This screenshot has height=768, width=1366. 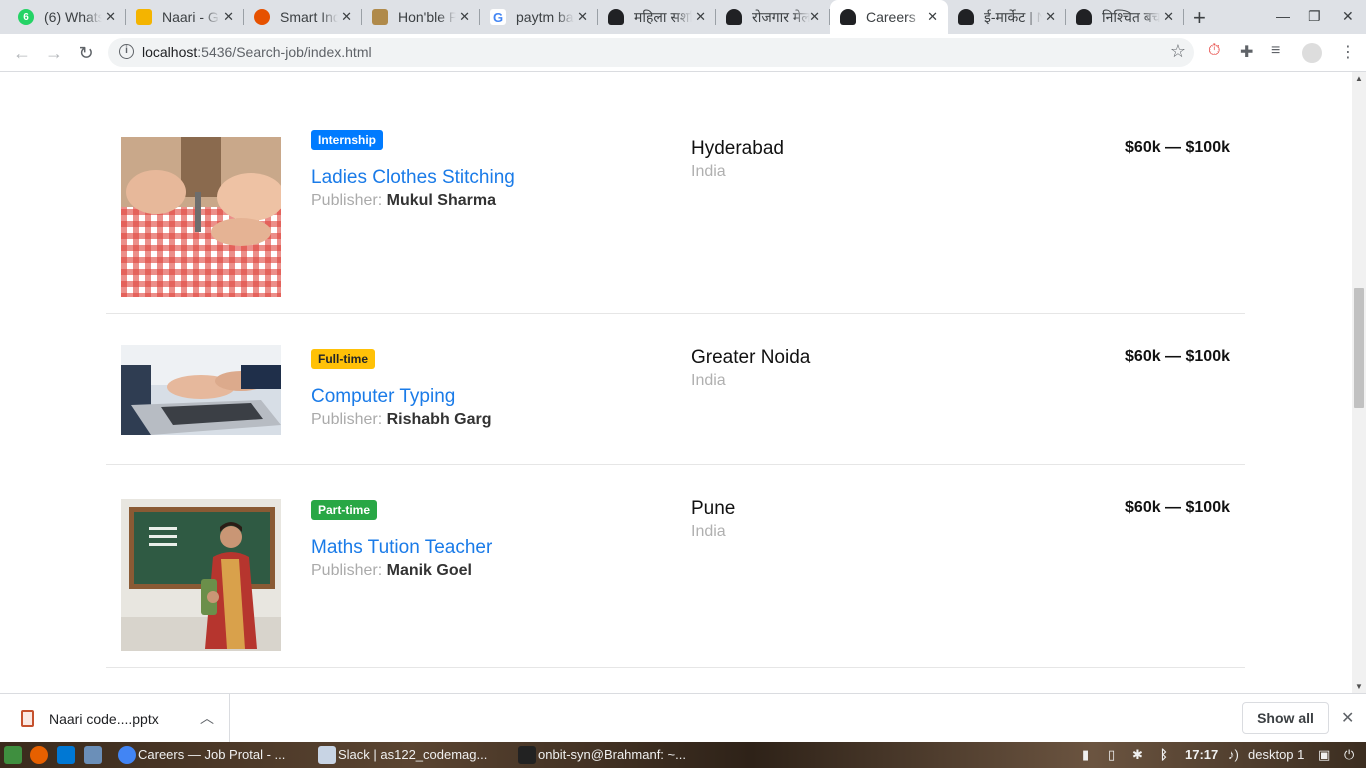 I want to click on scroll-up-icon: ▲, so click(x=1359, y=78).